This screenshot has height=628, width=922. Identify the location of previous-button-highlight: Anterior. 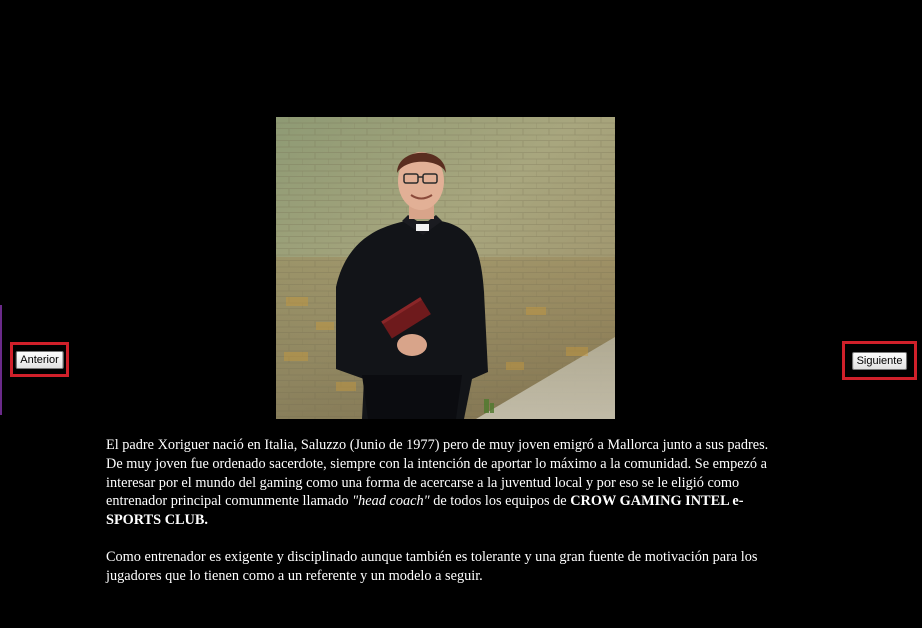
(39, 359).